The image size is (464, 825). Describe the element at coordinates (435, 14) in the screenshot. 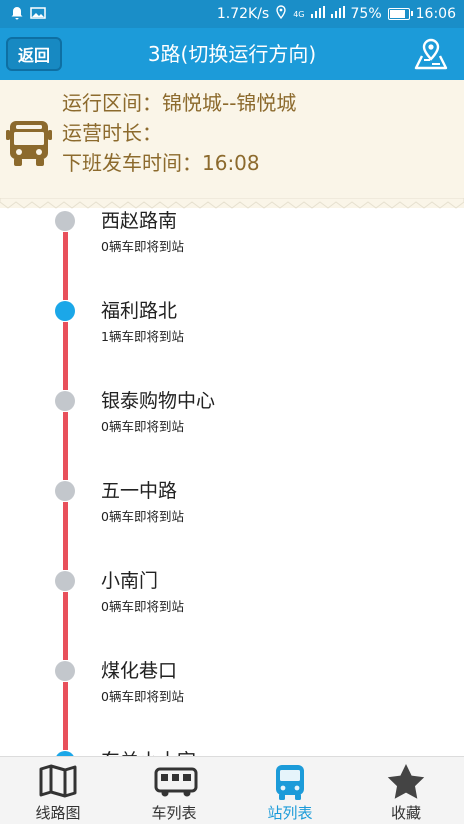

I see `clock: 16:06` at that location.